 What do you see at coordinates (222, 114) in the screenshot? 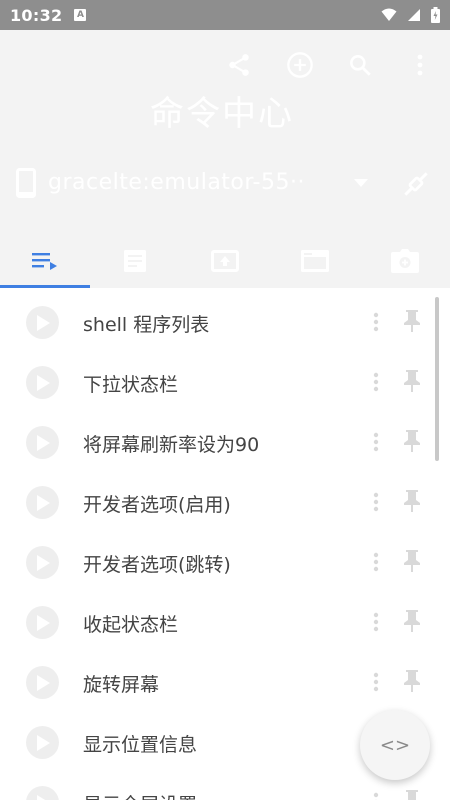
I see `page-title: 命令中心` at bounding box center [222, 114].